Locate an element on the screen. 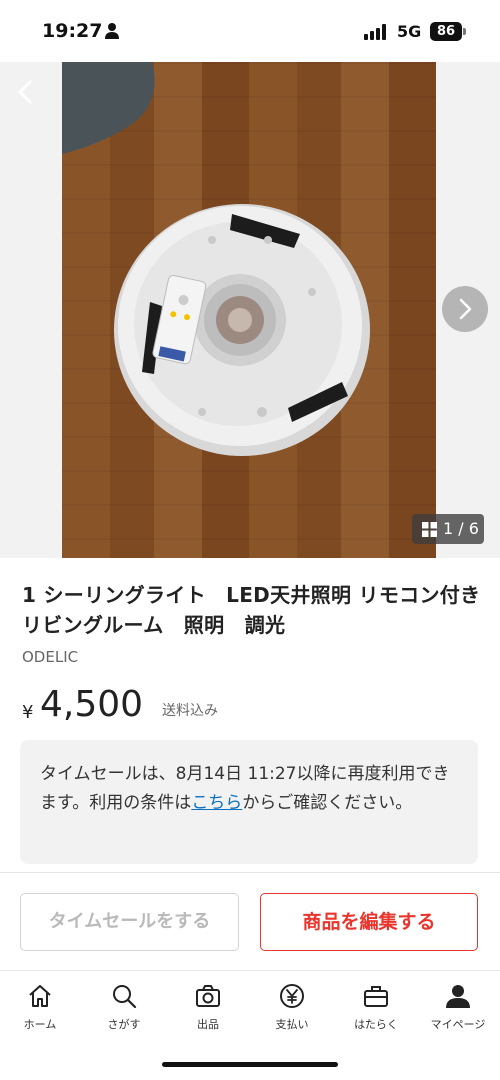 The height and width of the screenshot is (1080, 500). home-indicator is located at coordinates (250, 1064).